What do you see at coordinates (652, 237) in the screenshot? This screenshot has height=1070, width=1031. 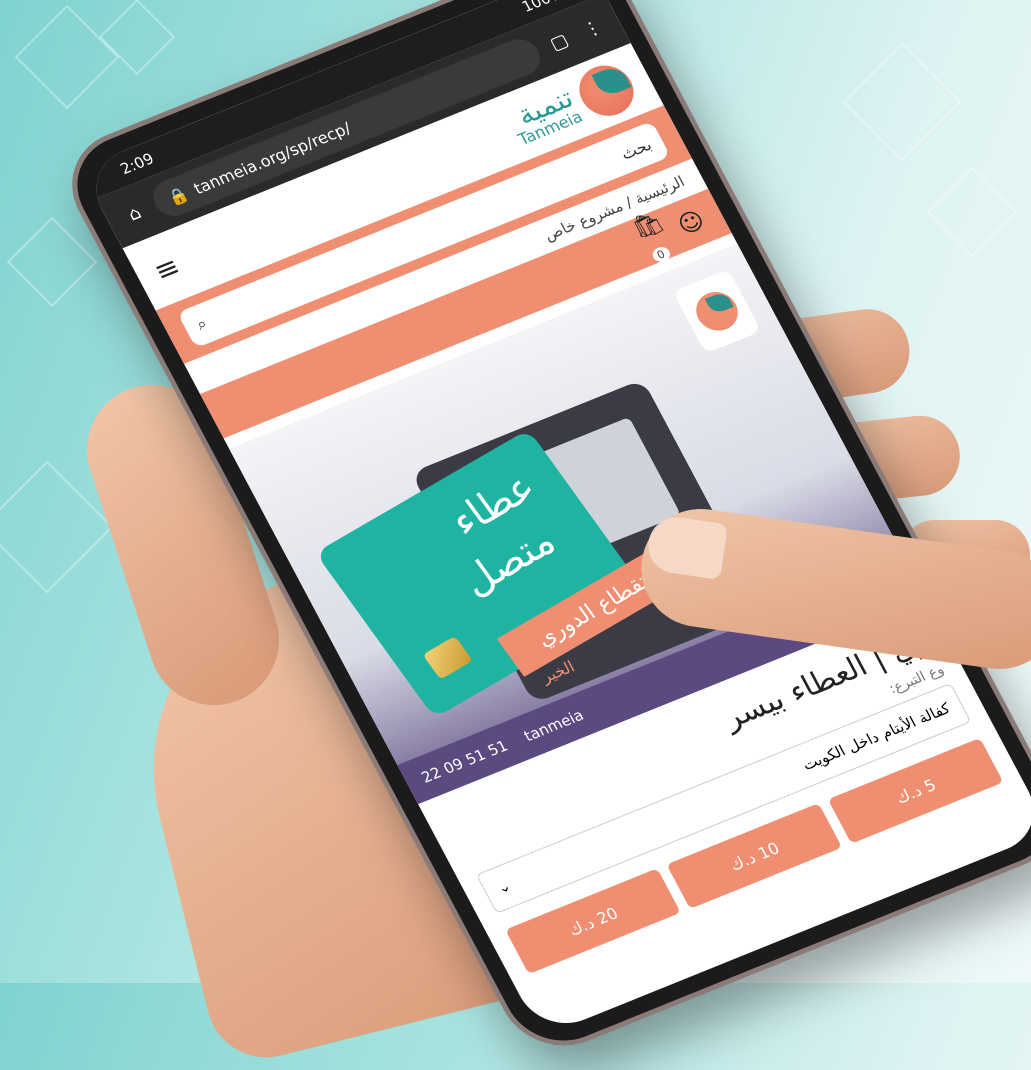 I see `cart-icon: 🛍0` at bounding box center [652, 237].